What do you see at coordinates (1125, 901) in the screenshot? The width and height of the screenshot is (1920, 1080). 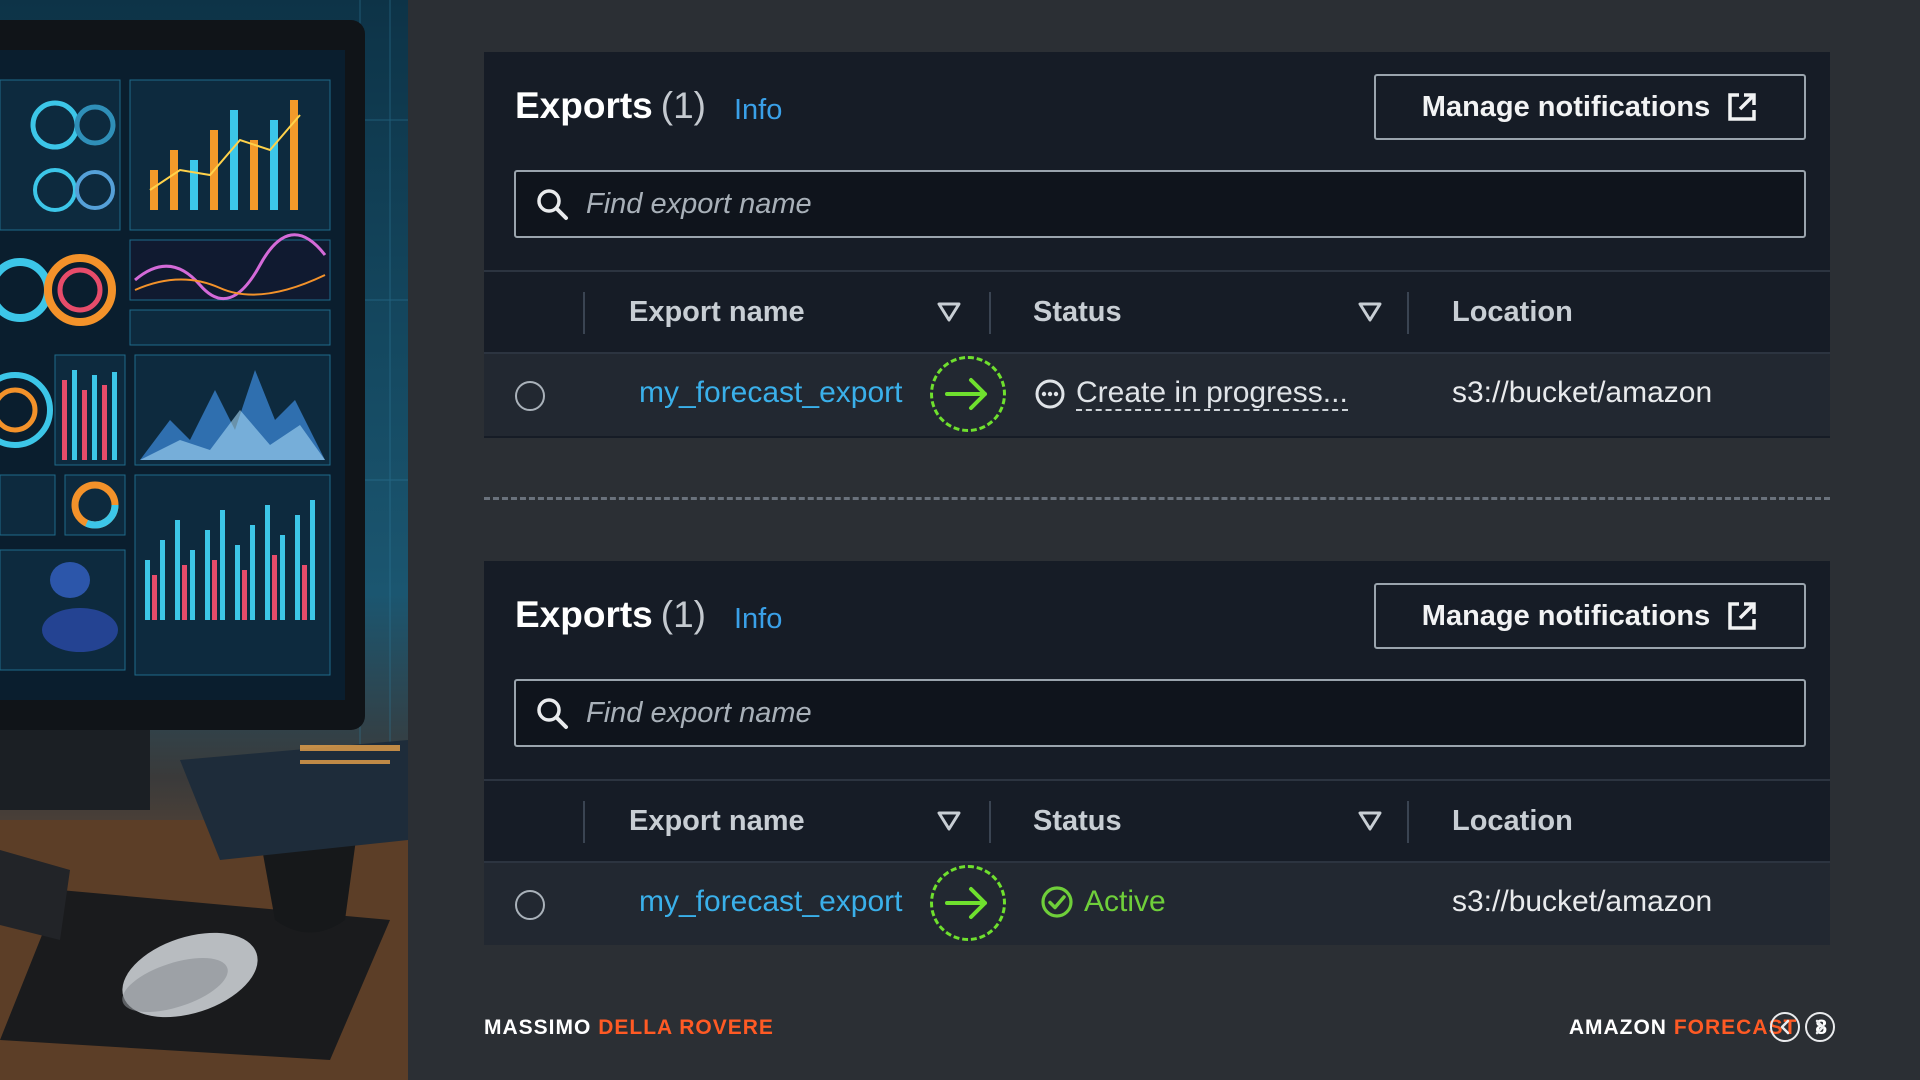 I see `status-text: Active` at bounding box center [1125, 901].